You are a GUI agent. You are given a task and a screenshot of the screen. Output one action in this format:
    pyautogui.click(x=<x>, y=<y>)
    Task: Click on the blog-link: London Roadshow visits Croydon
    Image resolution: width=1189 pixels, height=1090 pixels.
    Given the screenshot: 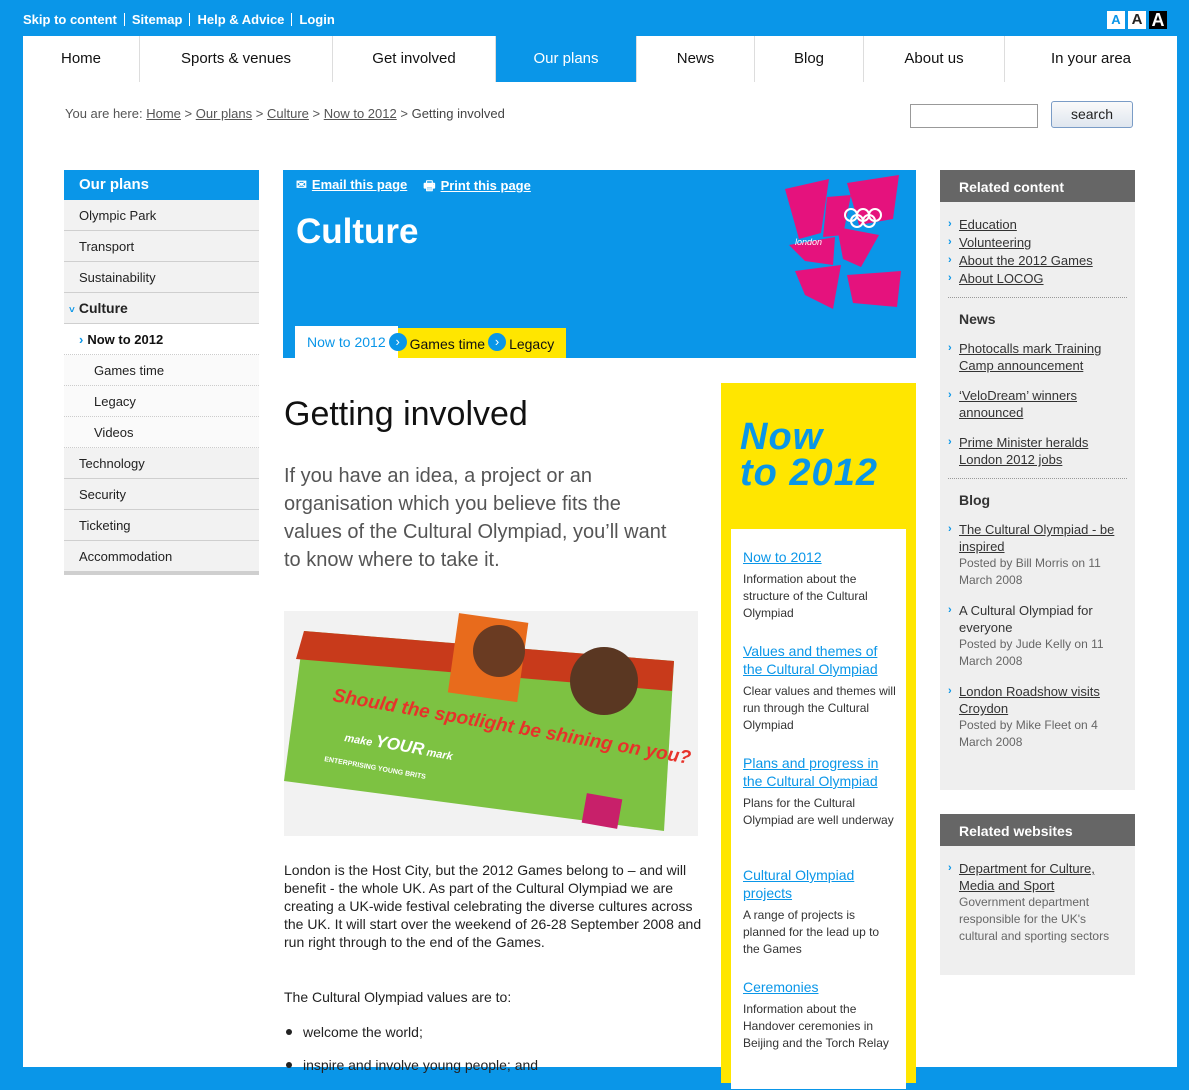 What is the action you would take?
    pyautogui.click(x=1029, y=700)
    